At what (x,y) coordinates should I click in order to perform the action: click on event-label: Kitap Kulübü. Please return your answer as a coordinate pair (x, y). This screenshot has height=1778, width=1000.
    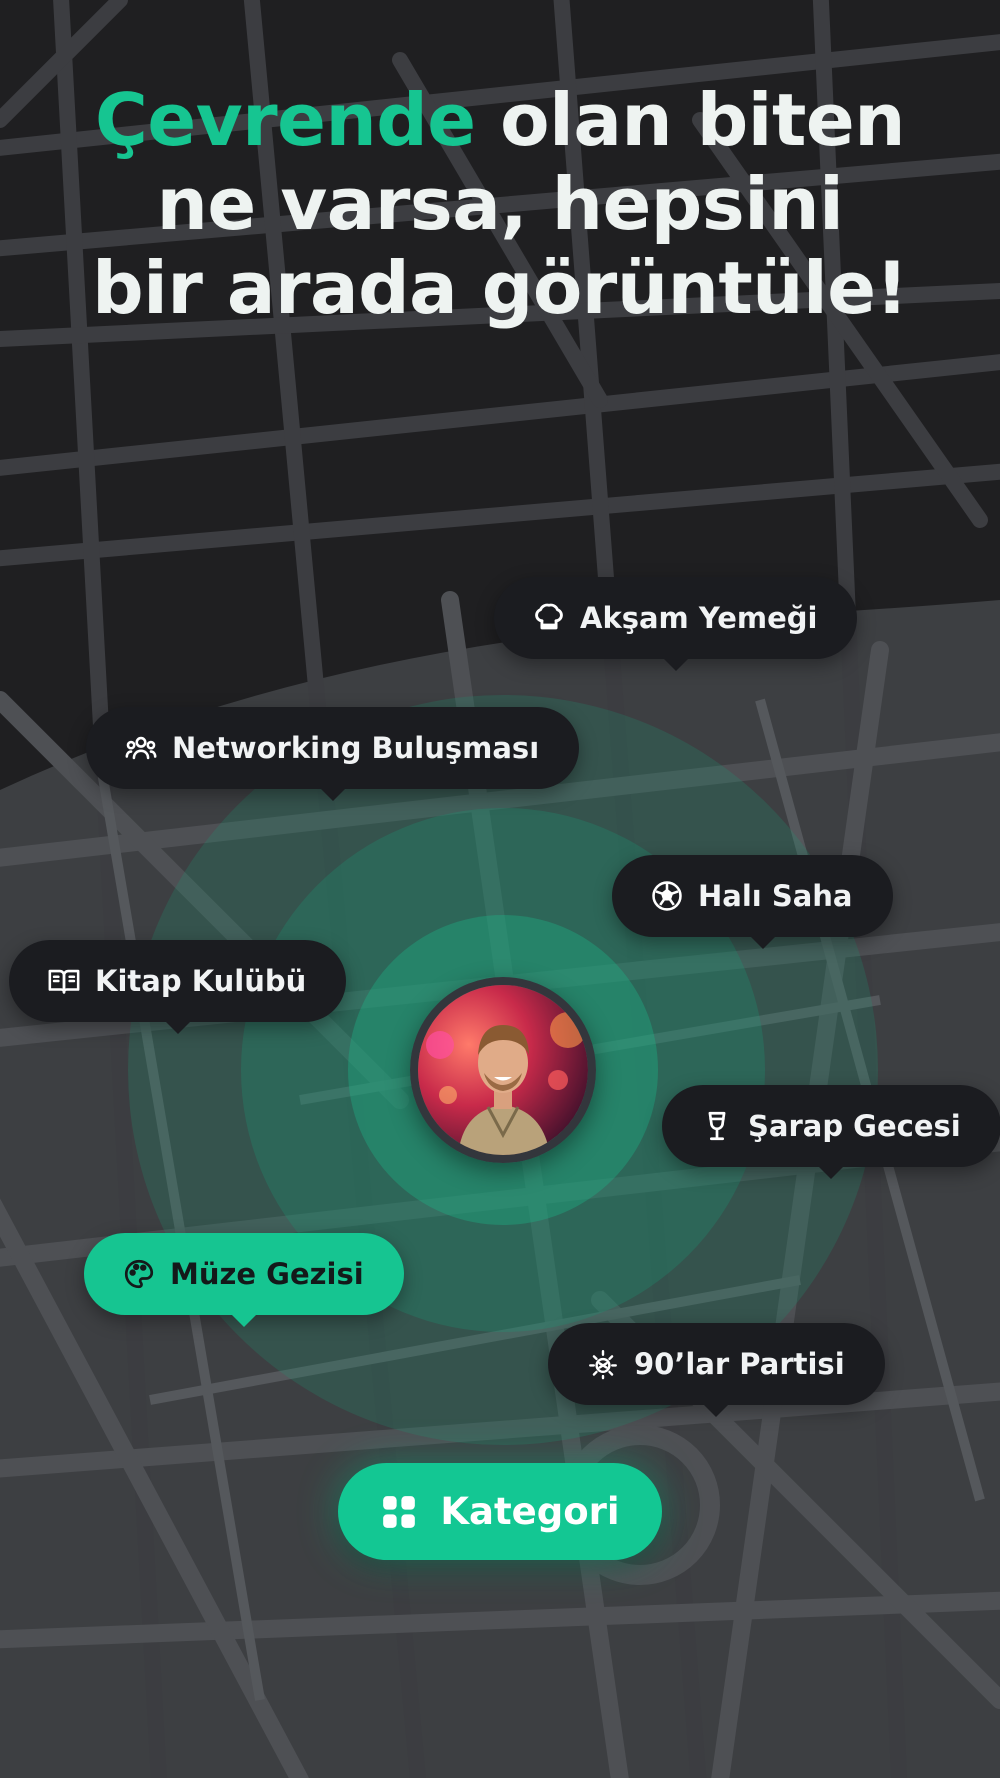
    Looking at the image, I should click on (201, 981).